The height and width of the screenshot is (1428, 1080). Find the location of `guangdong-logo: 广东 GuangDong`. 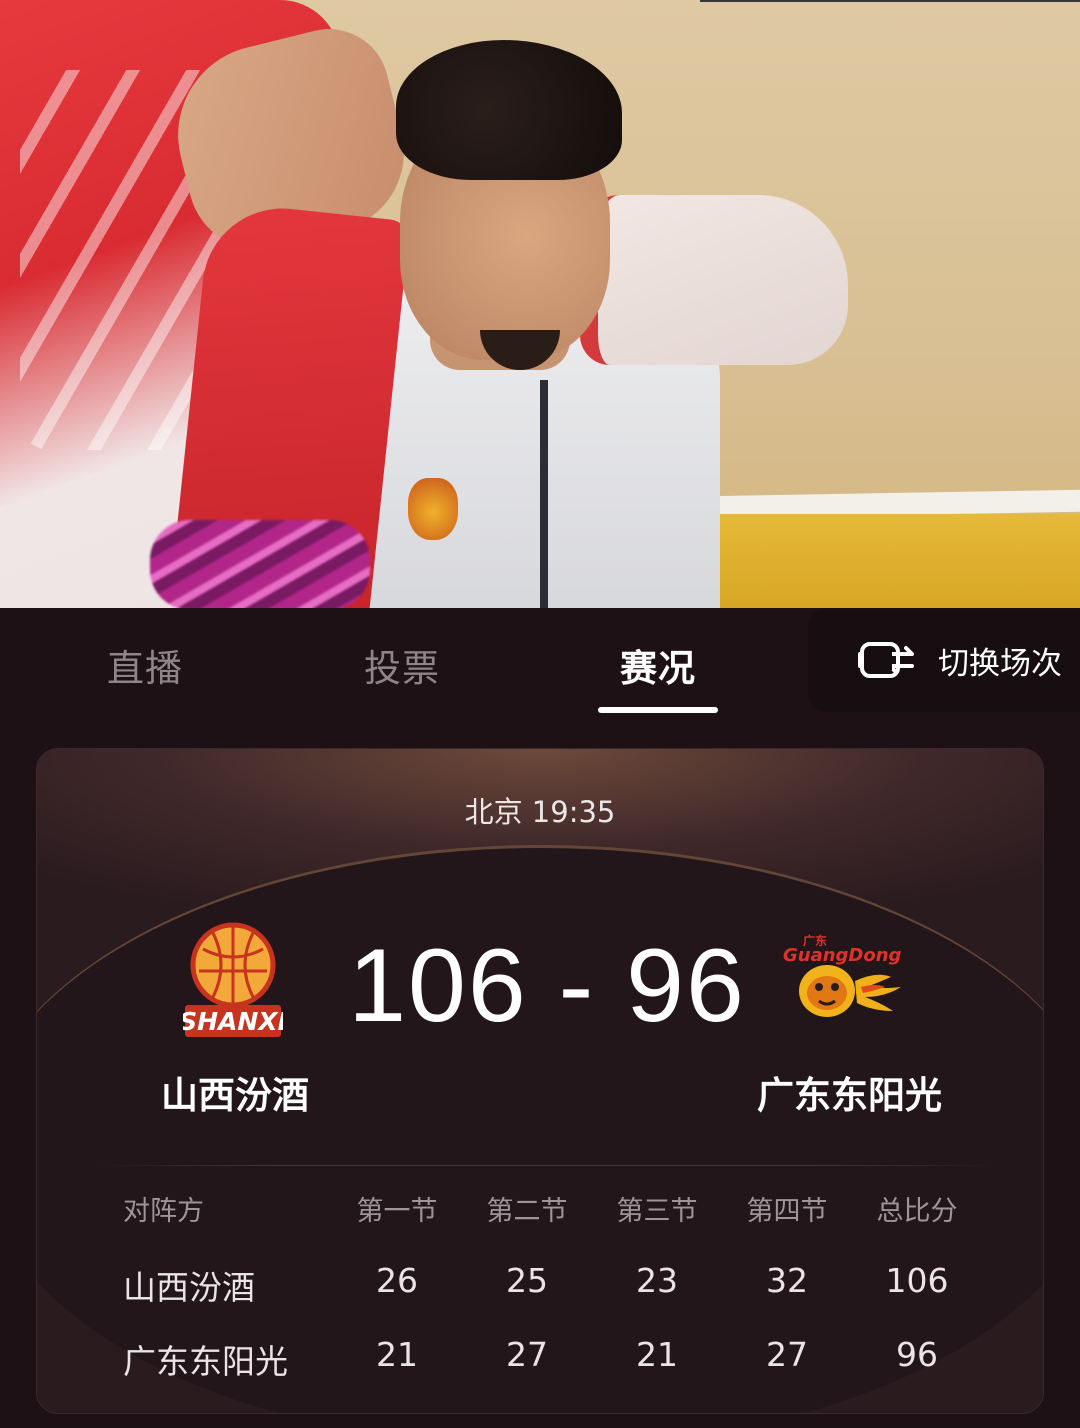

guangdong-logo: 广东 GuangDong is located at coordinates (842, 975).